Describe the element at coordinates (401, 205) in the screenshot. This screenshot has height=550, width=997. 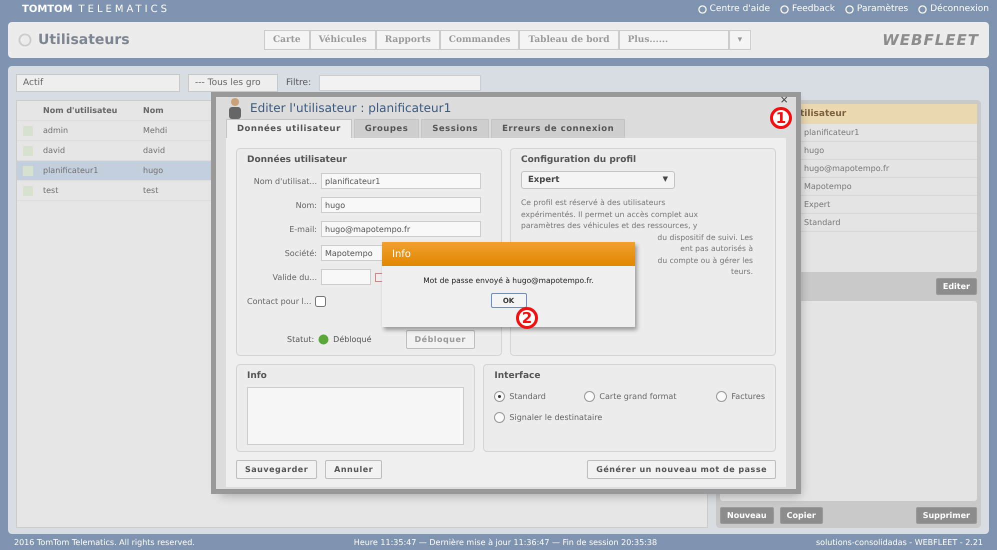
I see `text-field: hugo` at that location.